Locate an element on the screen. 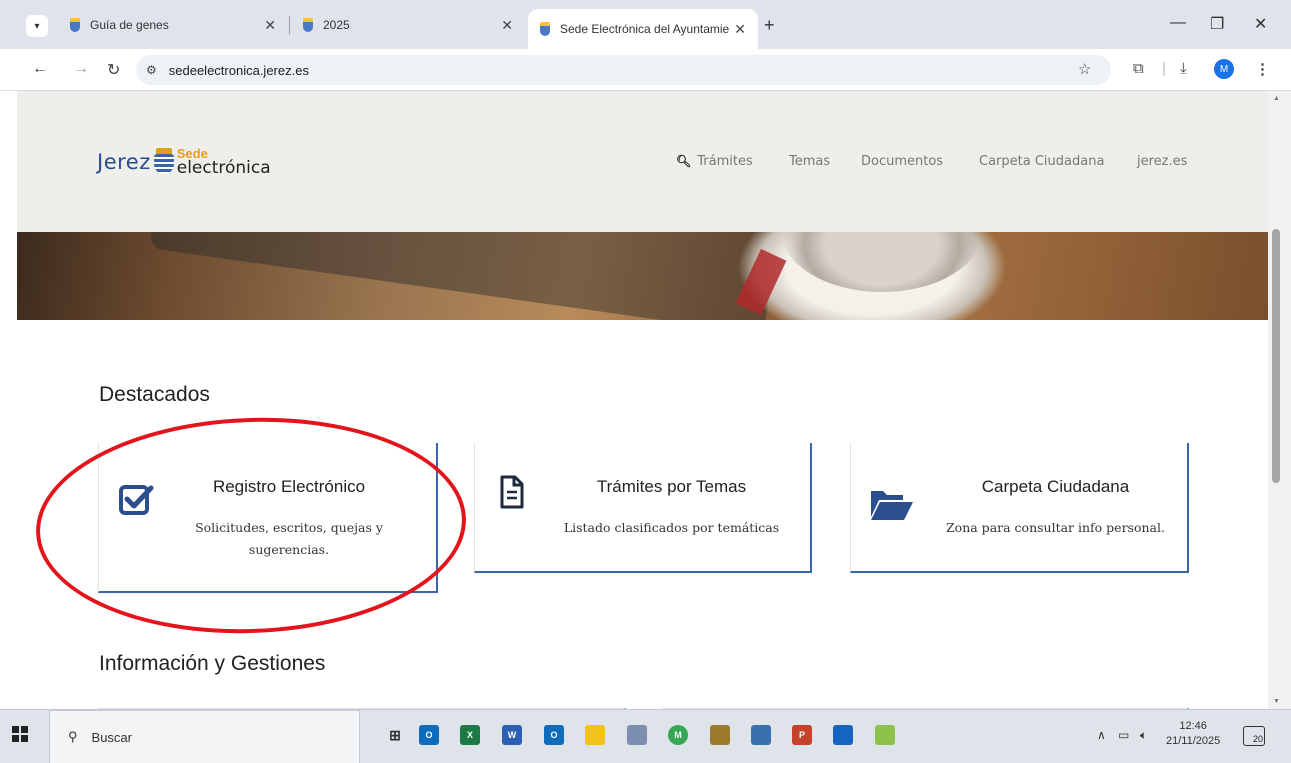  forward-icon: → is located at coordinates (81, 69).